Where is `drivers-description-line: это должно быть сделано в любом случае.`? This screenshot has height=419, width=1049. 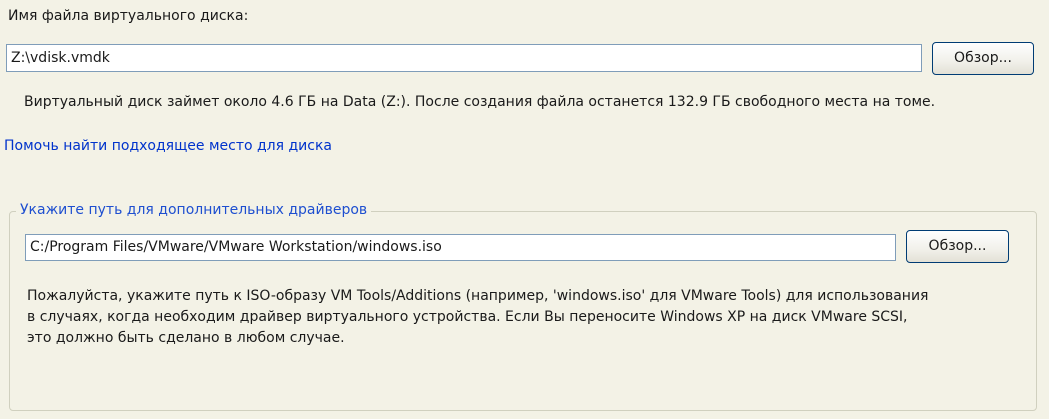 drivers-description-line: это должно быть сделано в любом случае. is located at coordinates (186, 338).